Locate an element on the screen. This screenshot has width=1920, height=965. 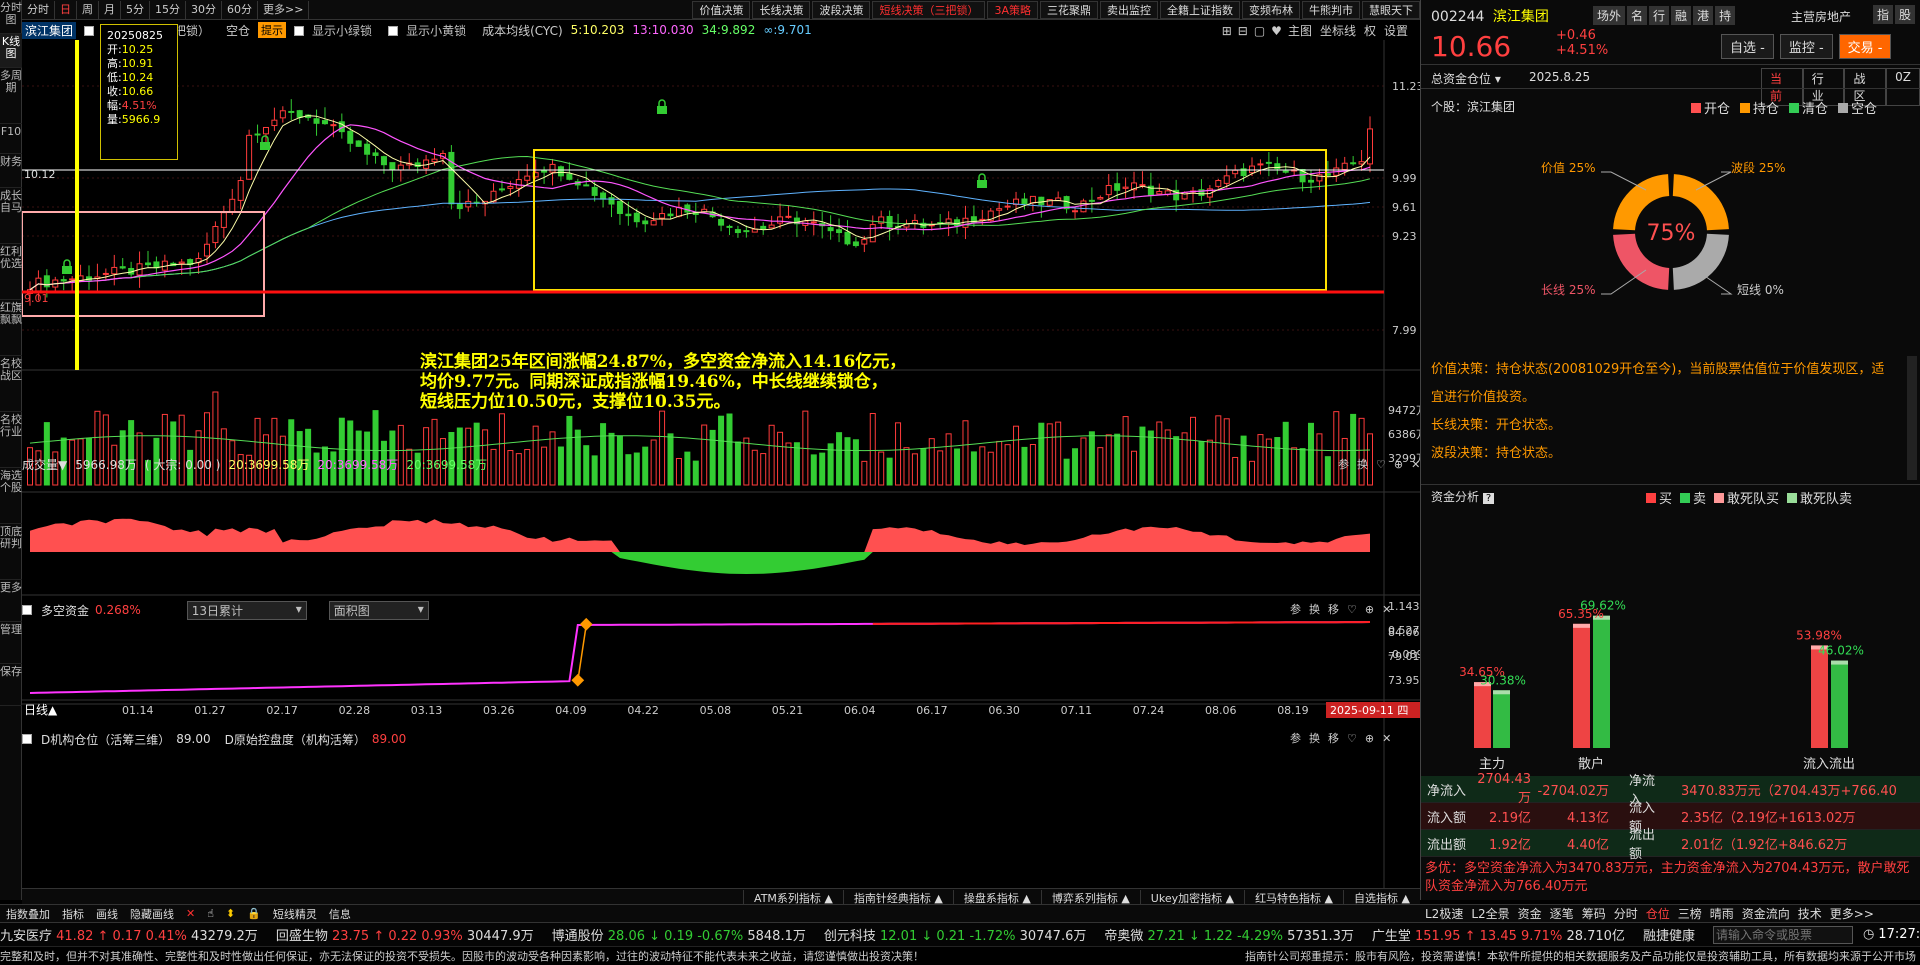
strategy-tab: 短线决策（三把锁） is located at coordinates (929, 9).